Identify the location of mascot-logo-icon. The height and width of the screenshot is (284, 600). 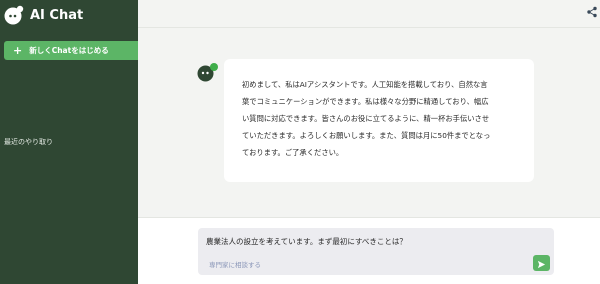
(14, 15).